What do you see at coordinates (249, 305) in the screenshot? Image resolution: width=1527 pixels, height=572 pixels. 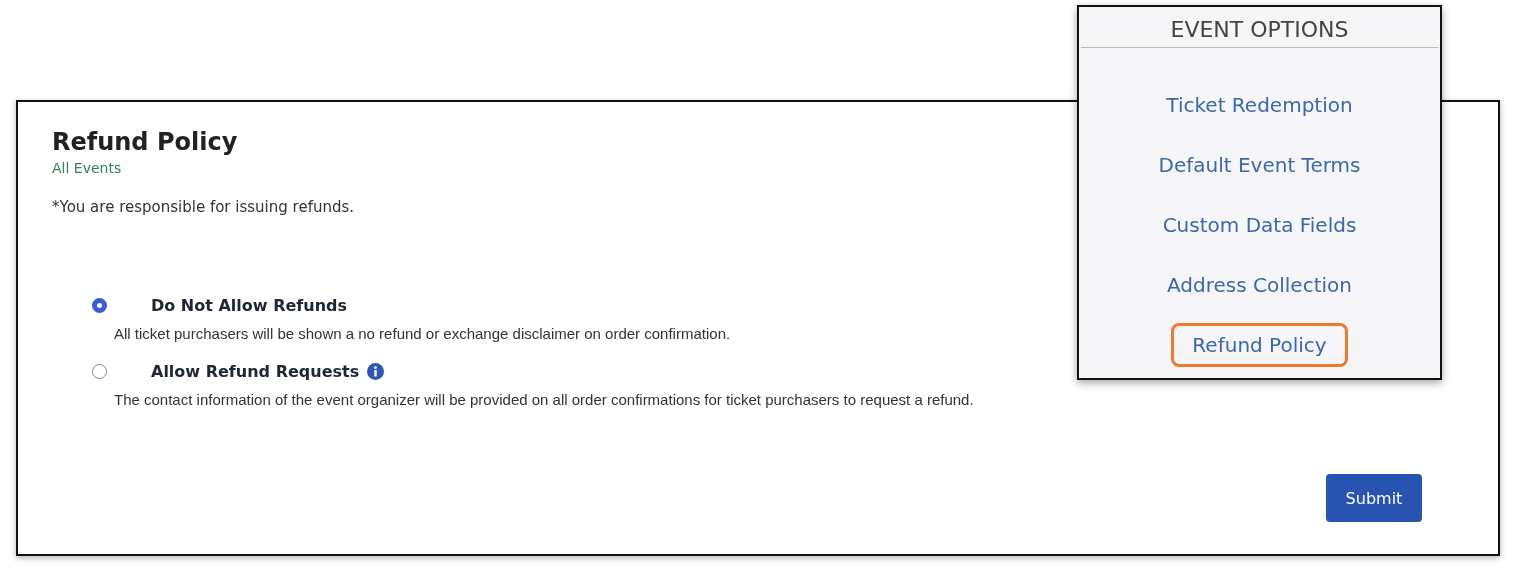 I see `option-label: Do Not Allow Refunds` at bounding box center [249, 305].